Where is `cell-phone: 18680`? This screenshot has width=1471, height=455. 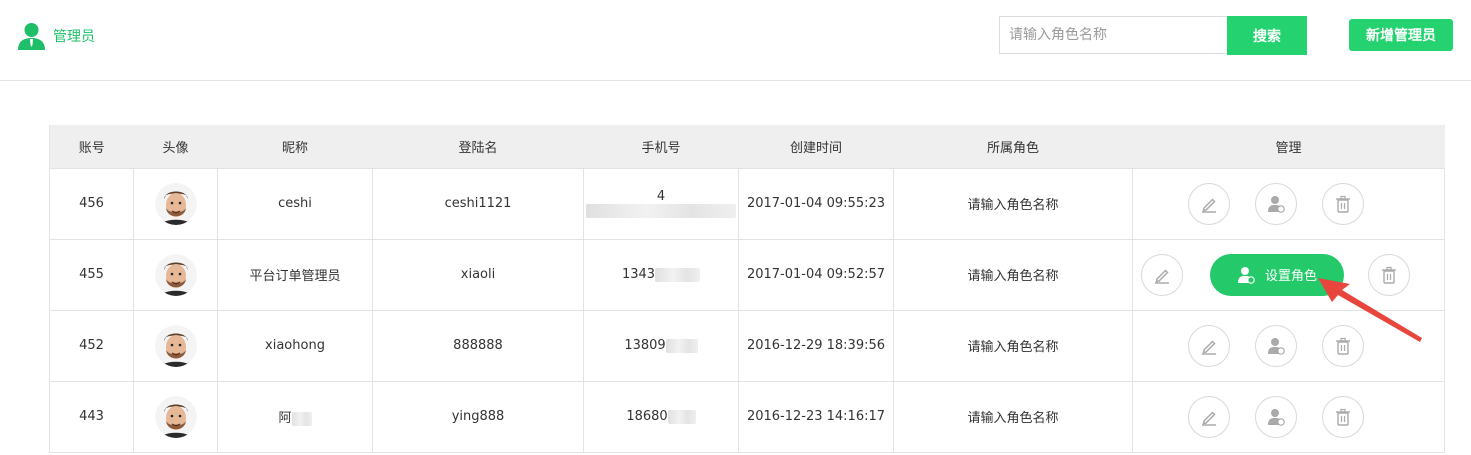 cell-phone: 18680 is located at coordinates (661, 416).